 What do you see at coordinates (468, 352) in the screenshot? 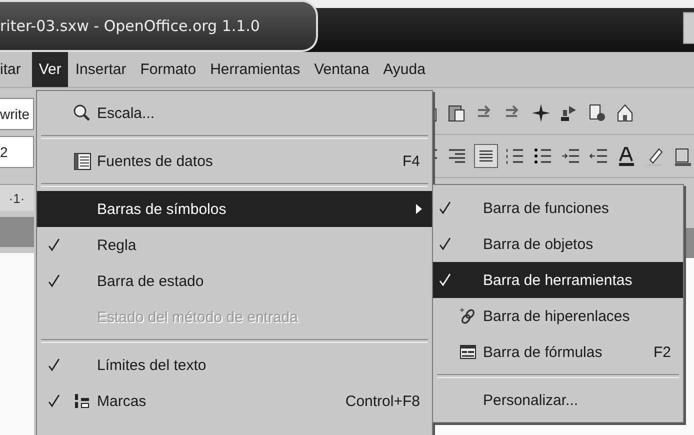
I see `formula-bar-icon` at bounding box center [468, 352].